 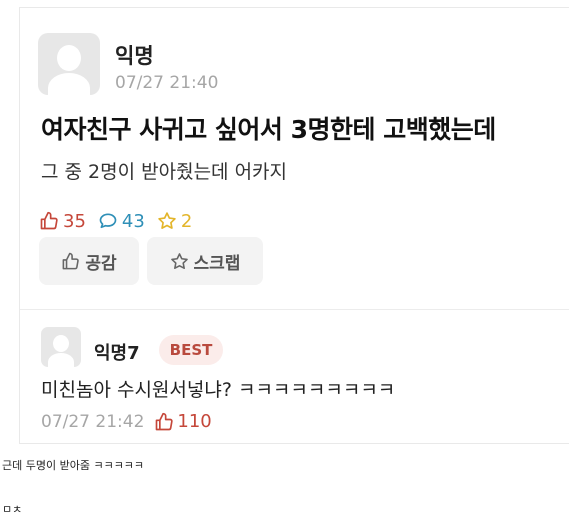 I want to click on scrap-button: 스크랩, so click(x=205, y=261).